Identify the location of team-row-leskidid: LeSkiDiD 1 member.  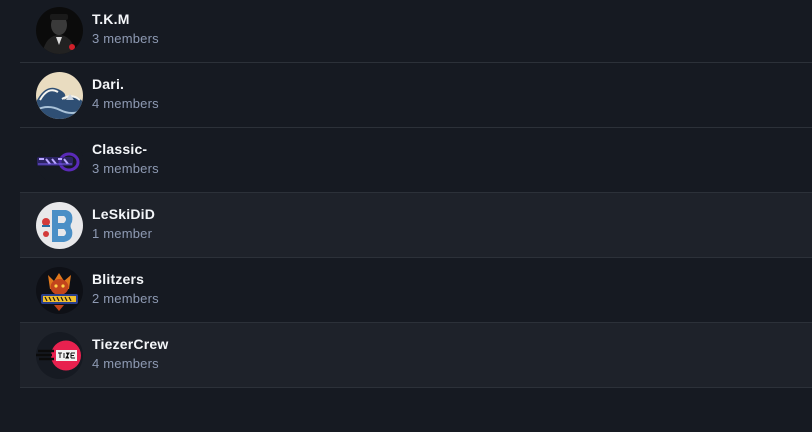
(416, 225).